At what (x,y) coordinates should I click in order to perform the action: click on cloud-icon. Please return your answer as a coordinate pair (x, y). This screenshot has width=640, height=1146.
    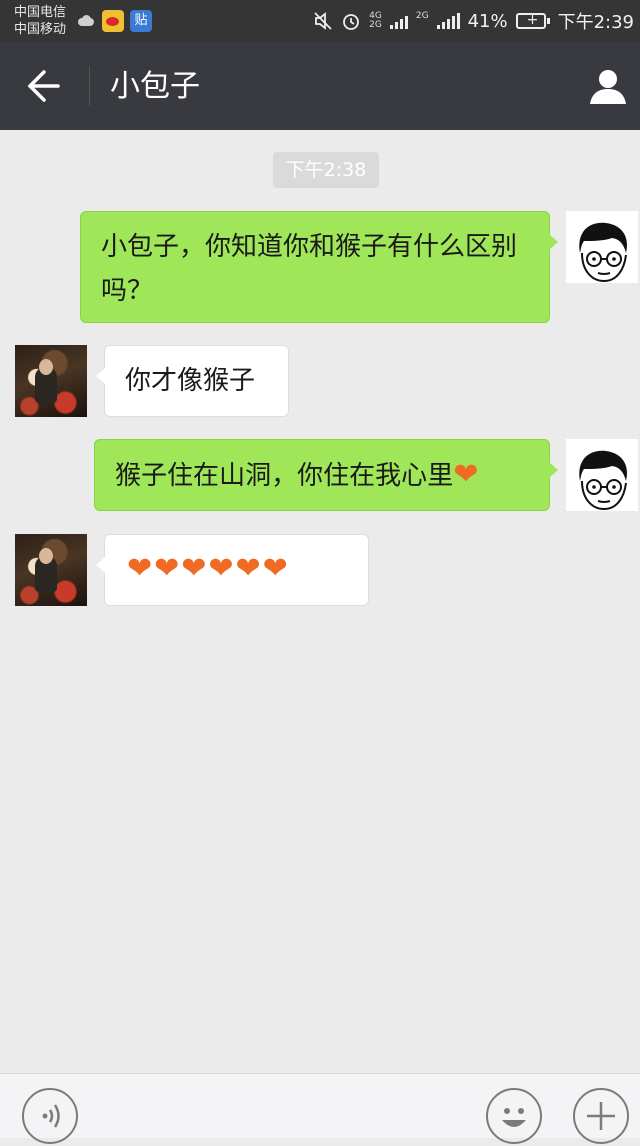
    Looking at the image, I should click on (86, 21).